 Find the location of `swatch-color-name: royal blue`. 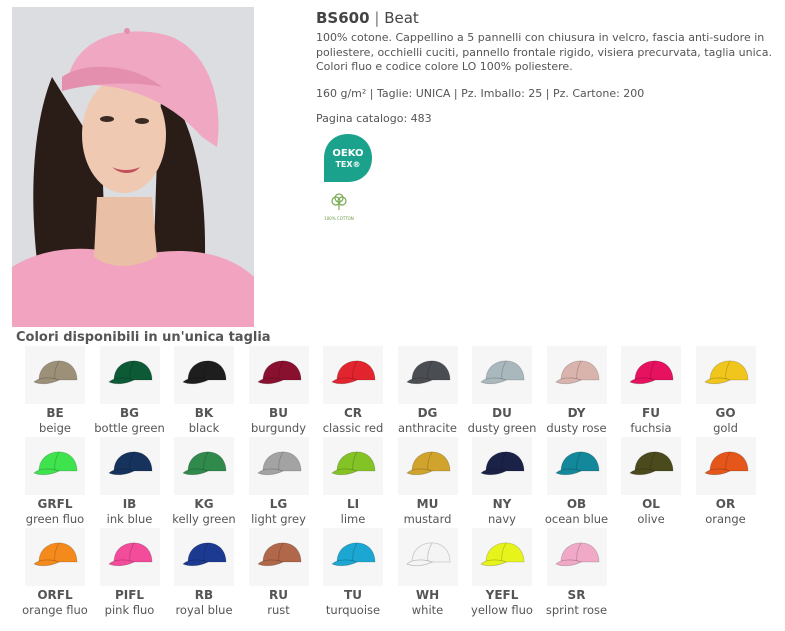

swatch-color-name: royal blue is located at coordinates (204, 610).